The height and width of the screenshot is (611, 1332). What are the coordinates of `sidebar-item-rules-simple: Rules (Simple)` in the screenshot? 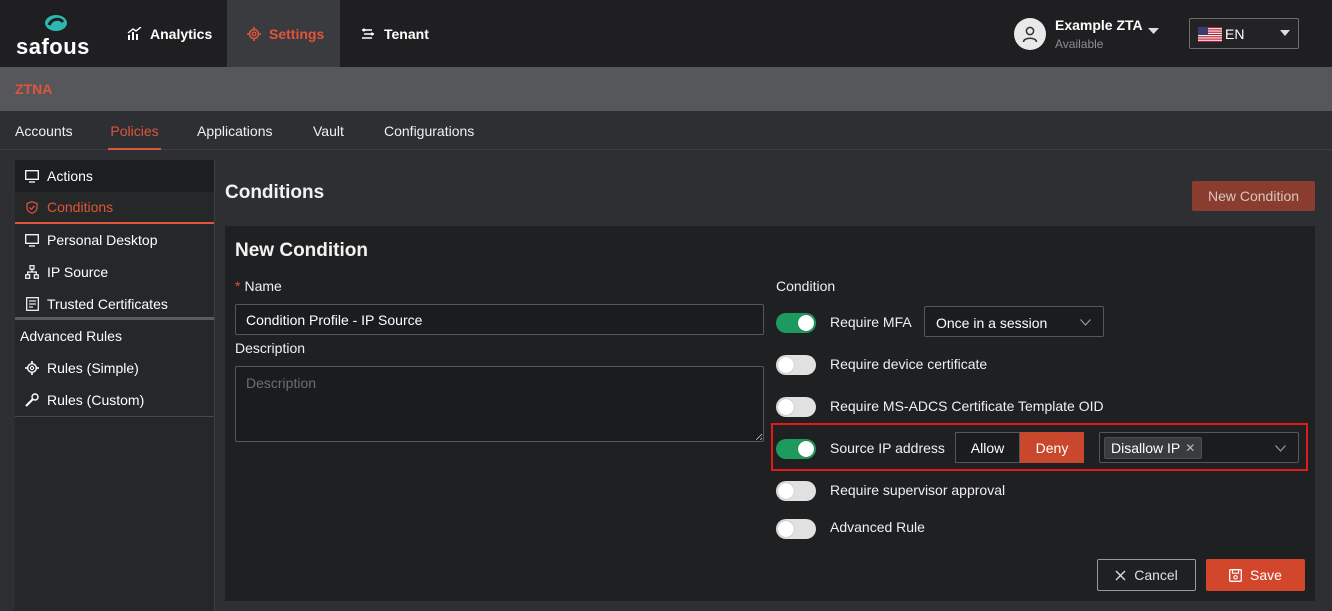 It's located at (114, 368).